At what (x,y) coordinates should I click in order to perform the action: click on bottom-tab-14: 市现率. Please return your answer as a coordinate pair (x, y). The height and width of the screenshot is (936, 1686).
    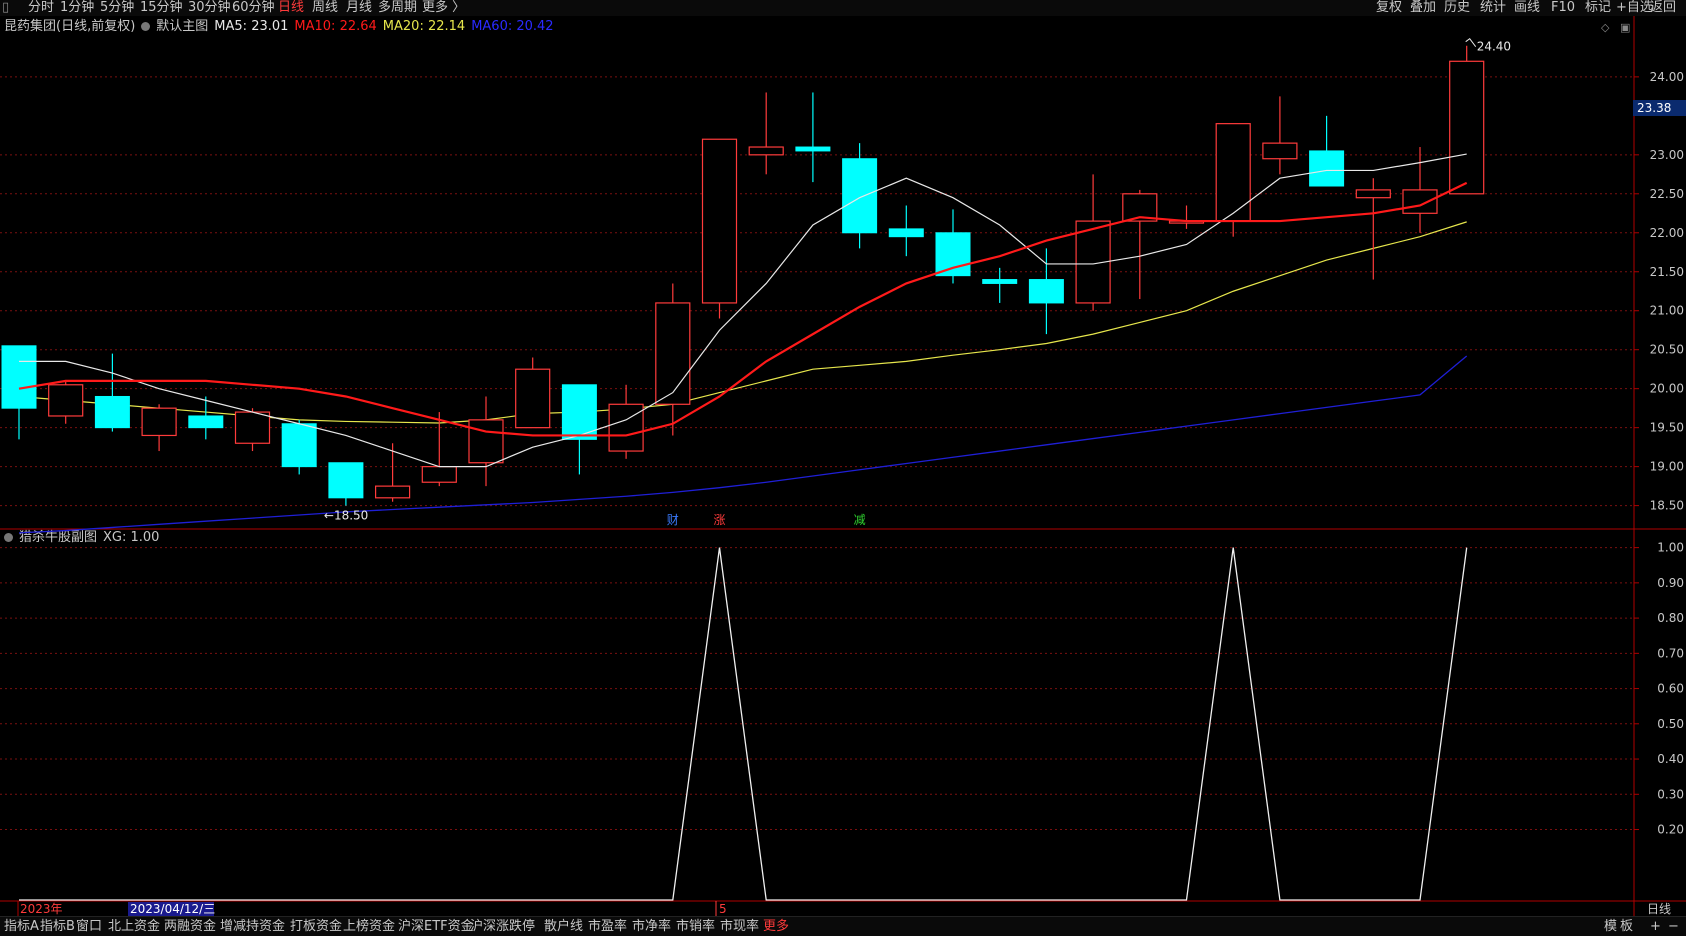
    Looking at the image, I should click on (739, 926).